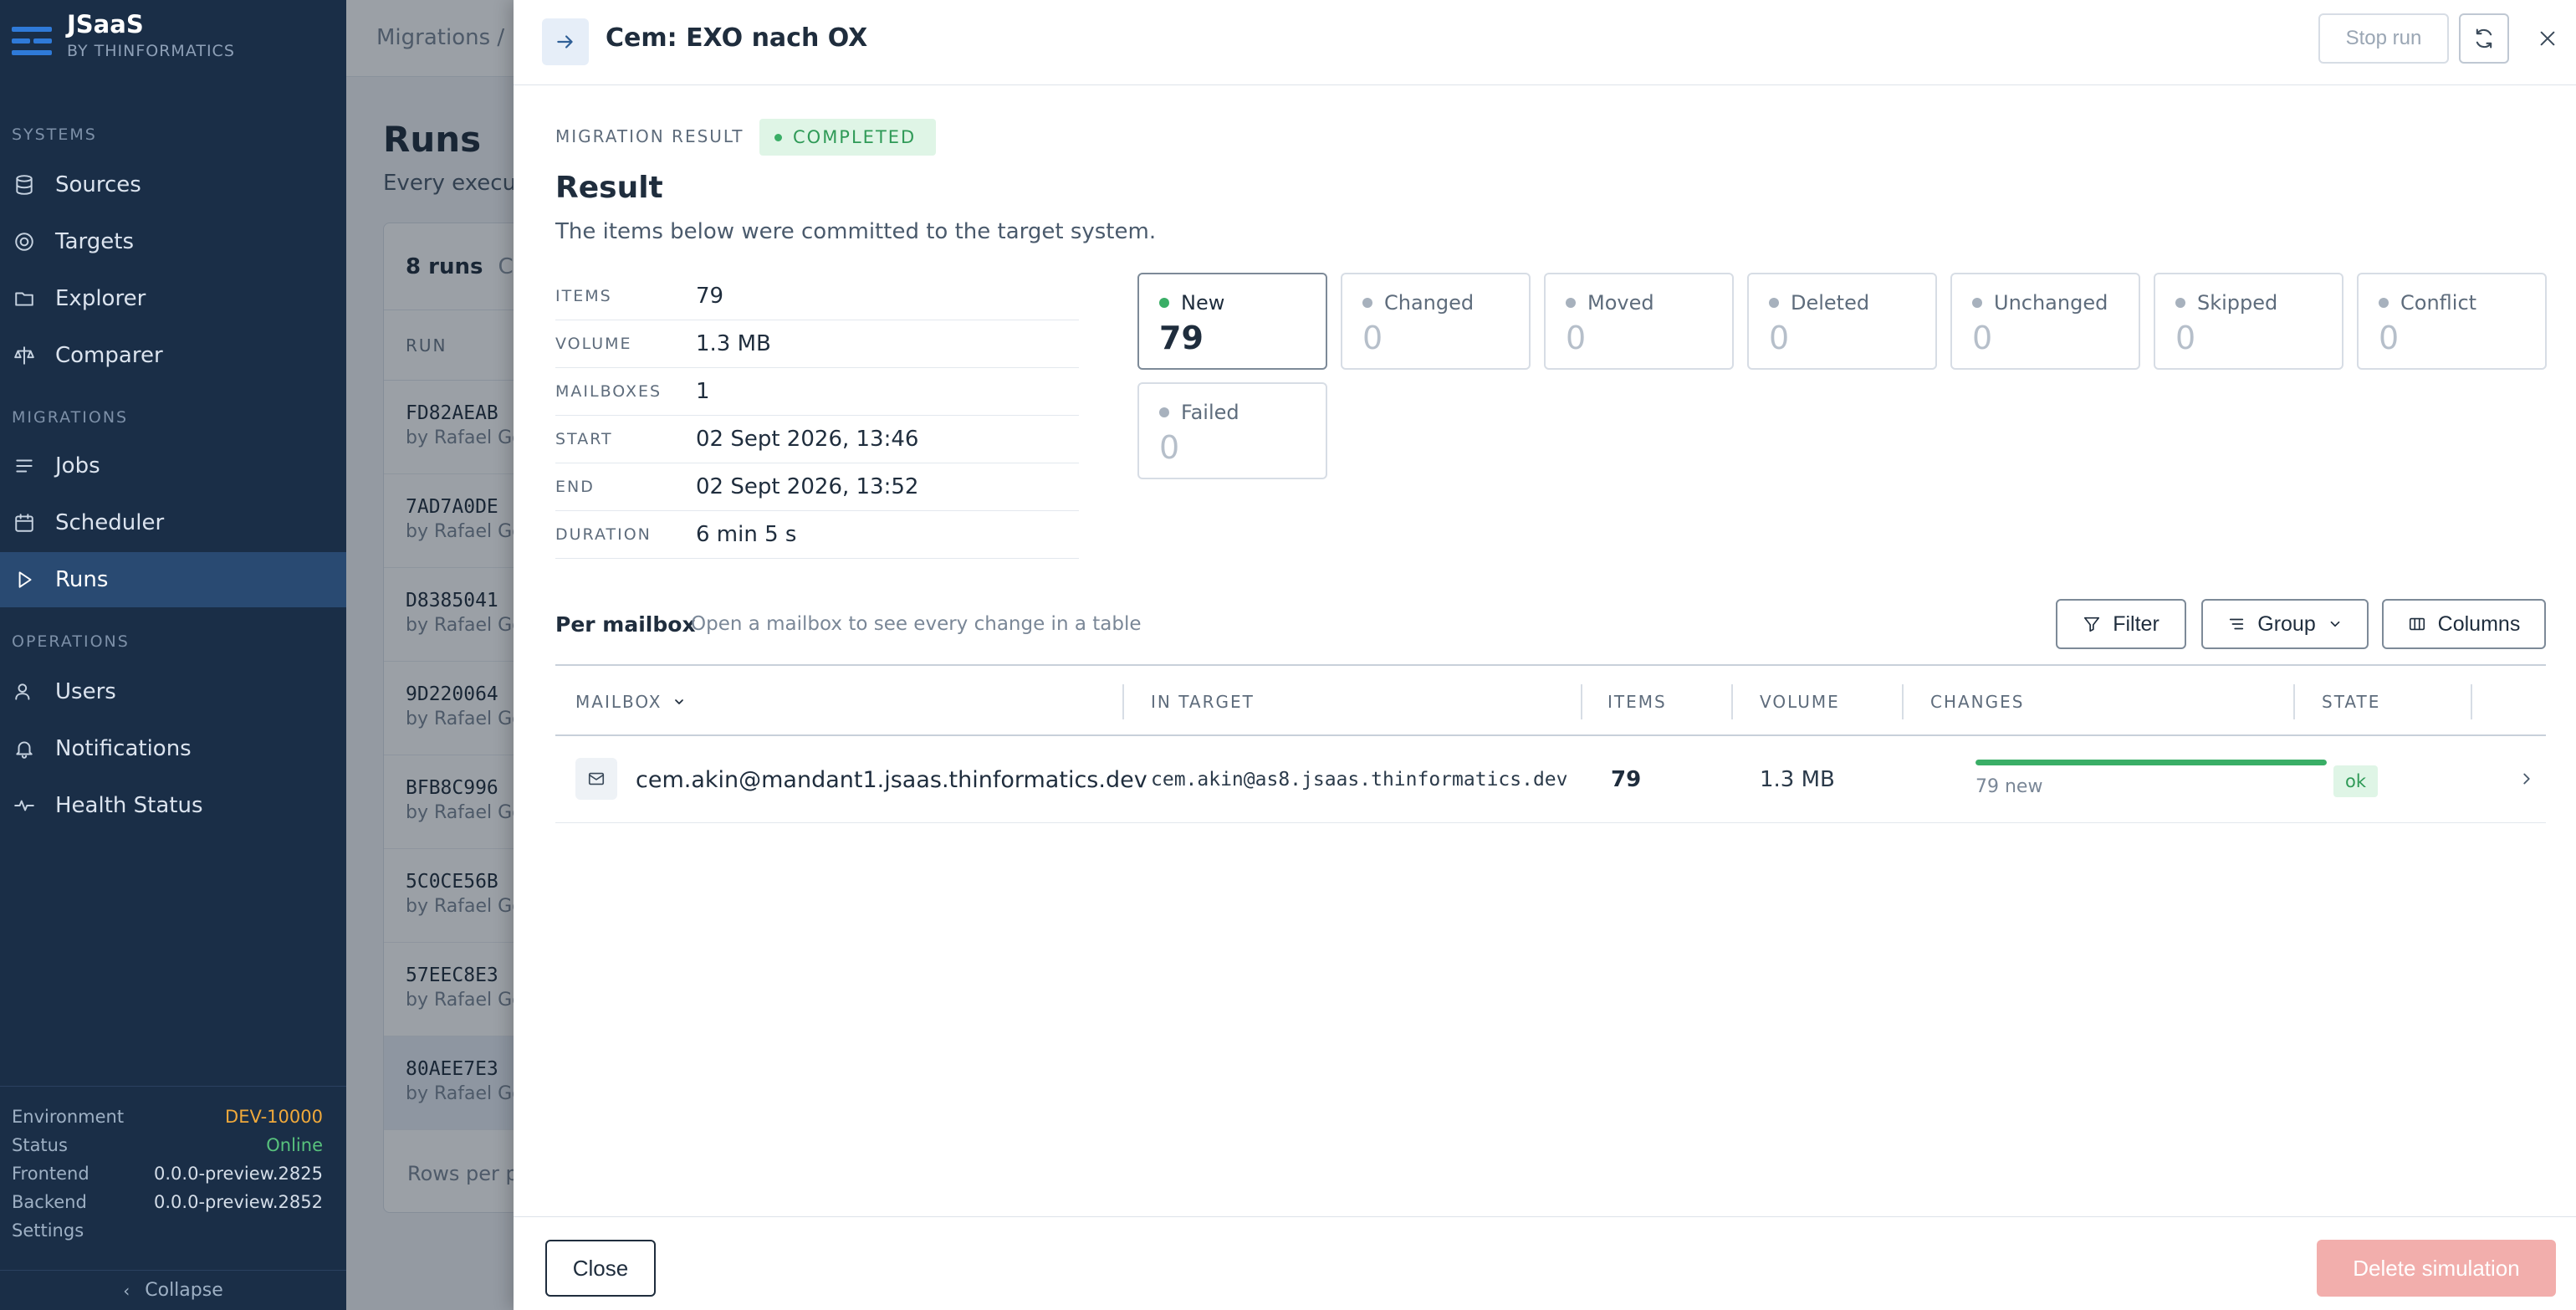 Image resolution: width=2576 pixels, height=1310 pixels. I want to click on stat-card-deleted: Deleted 0, so click(1842, 321).